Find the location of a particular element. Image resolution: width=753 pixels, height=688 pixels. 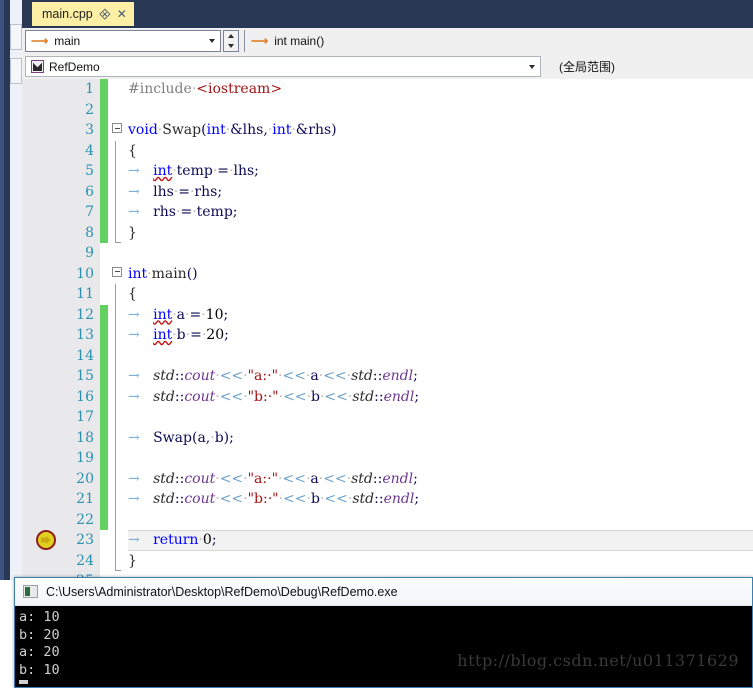

chevron-down-icon is located at coordinates (532, 66).